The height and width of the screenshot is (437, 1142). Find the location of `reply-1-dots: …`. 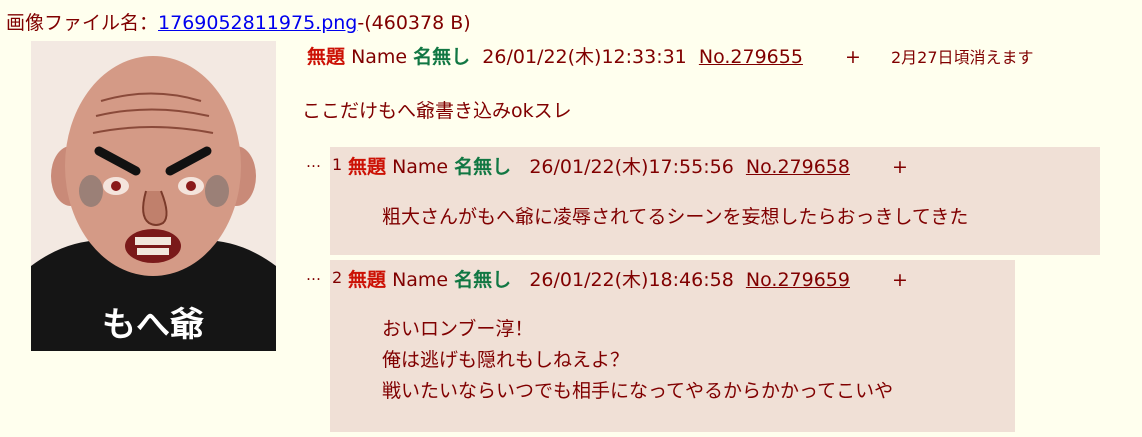

reply-1-dots: … is located at coordinates (313, 162).